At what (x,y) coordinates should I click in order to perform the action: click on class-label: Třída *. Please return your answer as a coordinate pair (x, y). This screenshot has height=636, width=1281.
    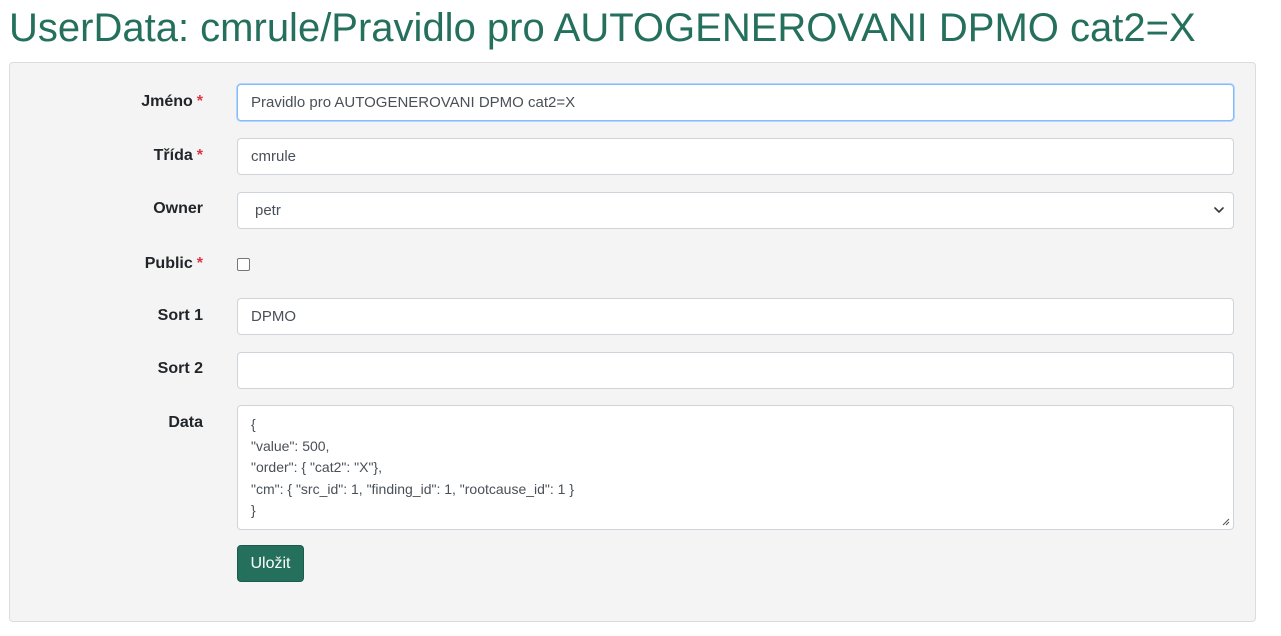
    Looking at the image, I should click on (178, 155).